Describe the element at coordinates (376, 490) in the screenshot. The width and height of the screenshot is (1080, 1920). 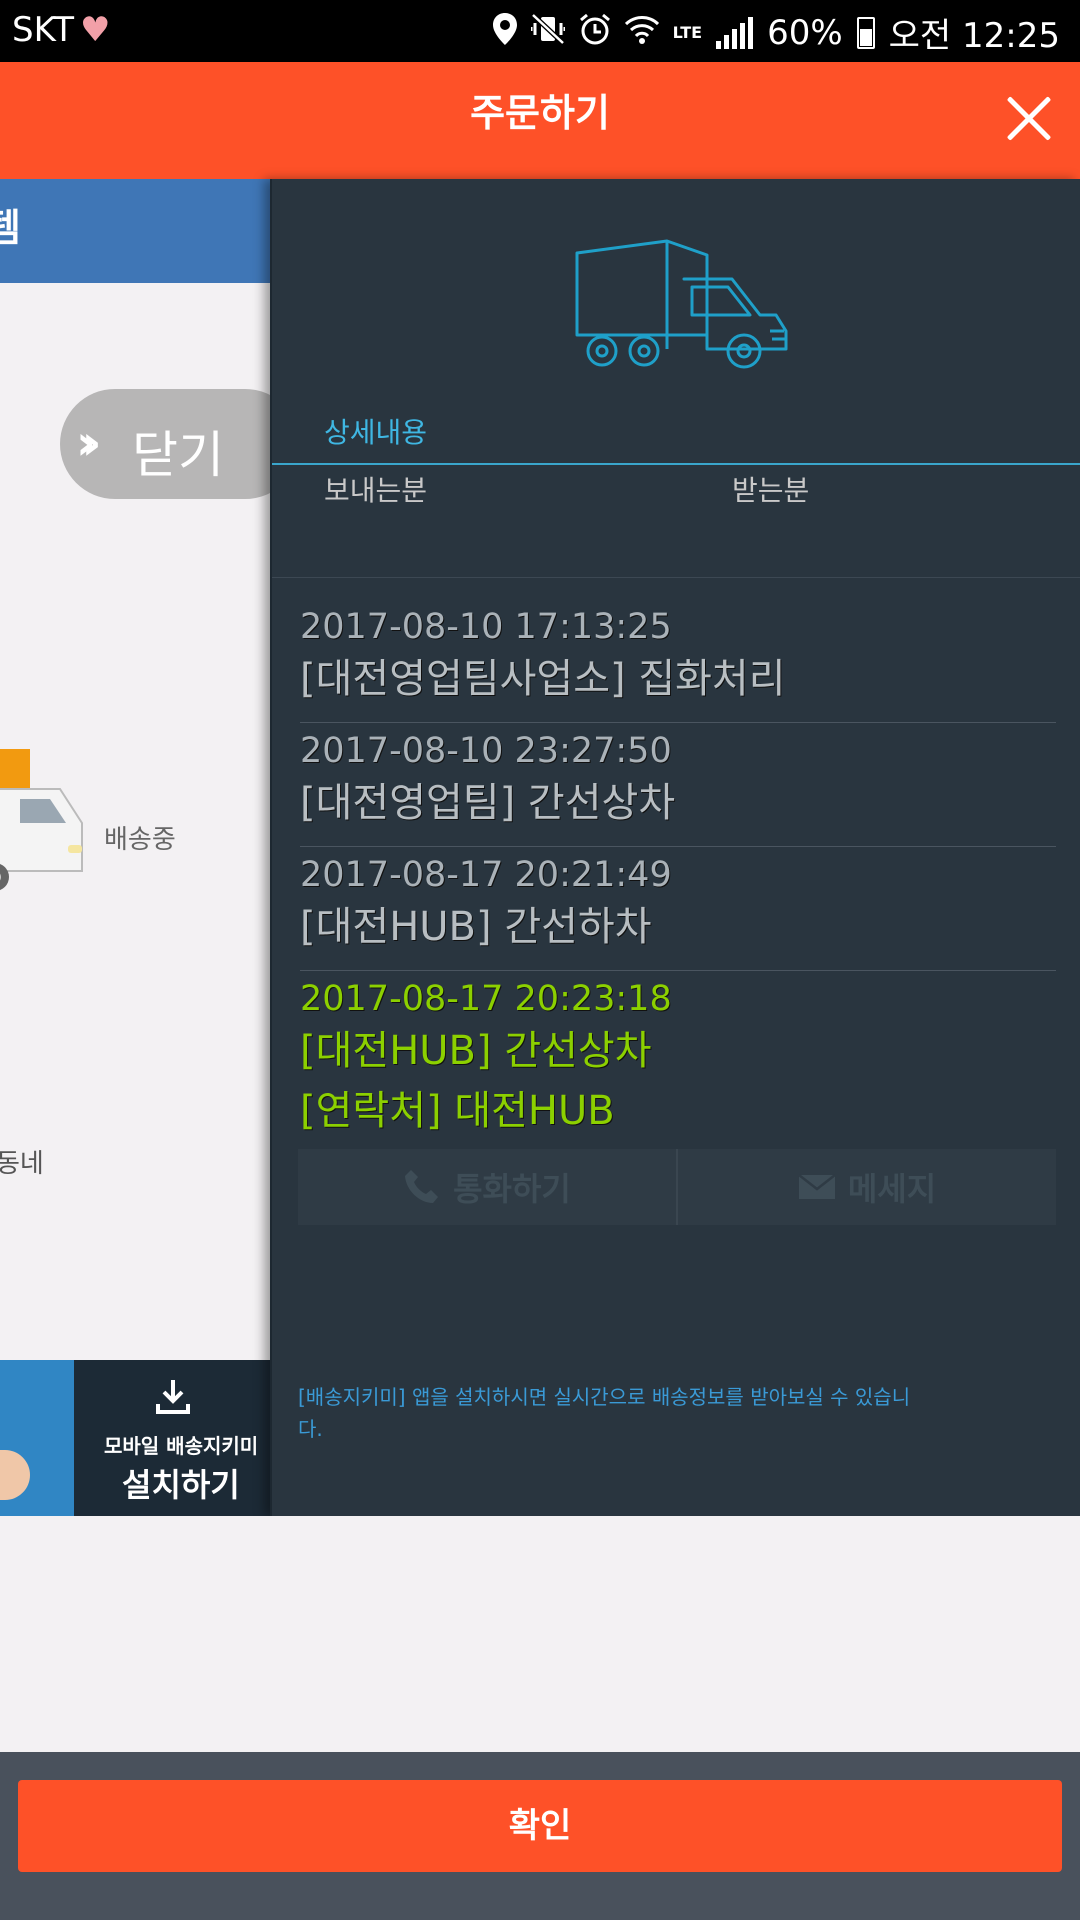
I see `sender-label: 보내는분` at that location.